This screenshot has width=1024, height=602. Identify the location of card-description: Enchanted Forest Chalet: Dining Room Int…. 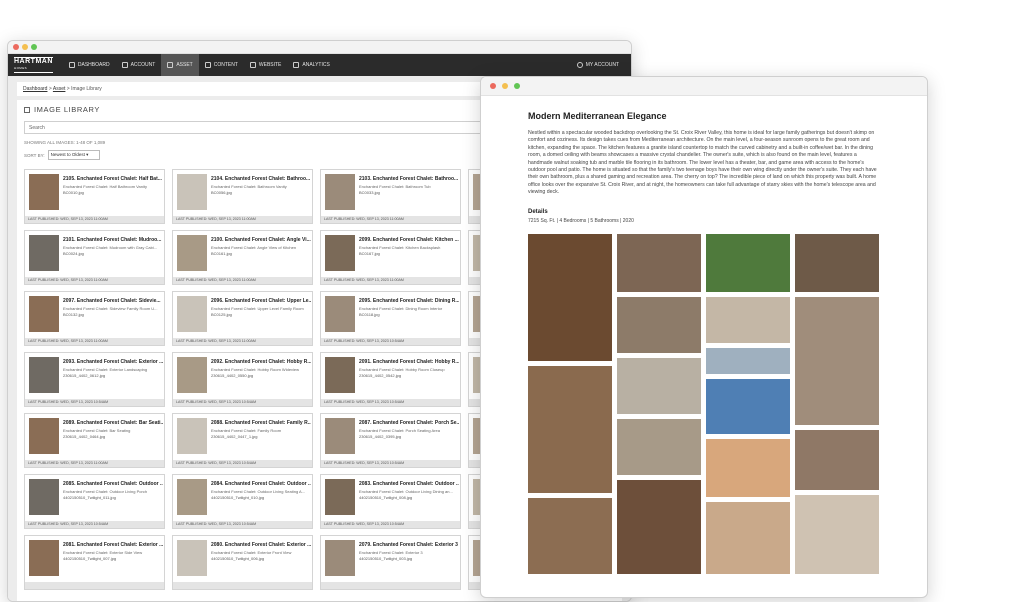
(401, 308).